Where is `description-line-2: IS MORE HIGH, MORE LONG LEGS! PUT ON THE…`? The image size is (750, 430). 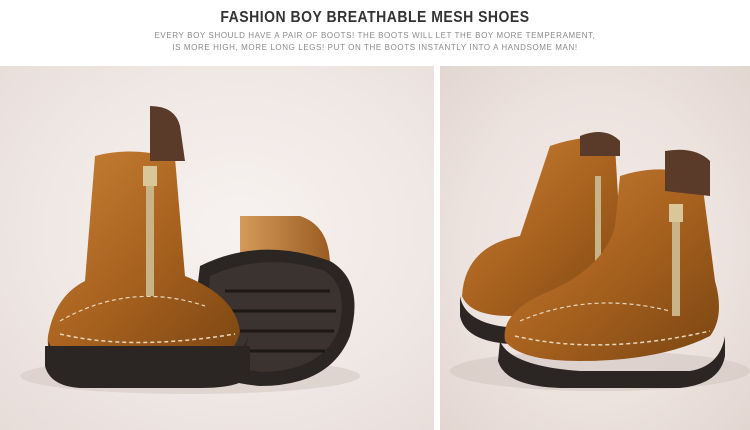
description-line-2: IS MORE HIGH, MORE LONG LEGS! PUT ON THE… is located at coordinates (375, 47).